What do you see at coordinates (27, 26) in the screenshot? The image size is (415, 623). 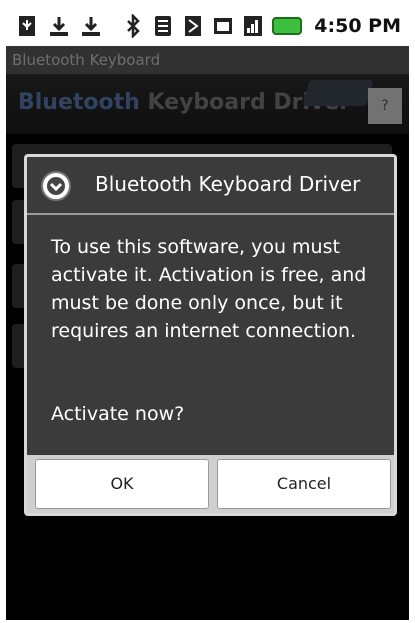 I see `usb-icon` at bounding box center [27, 26].